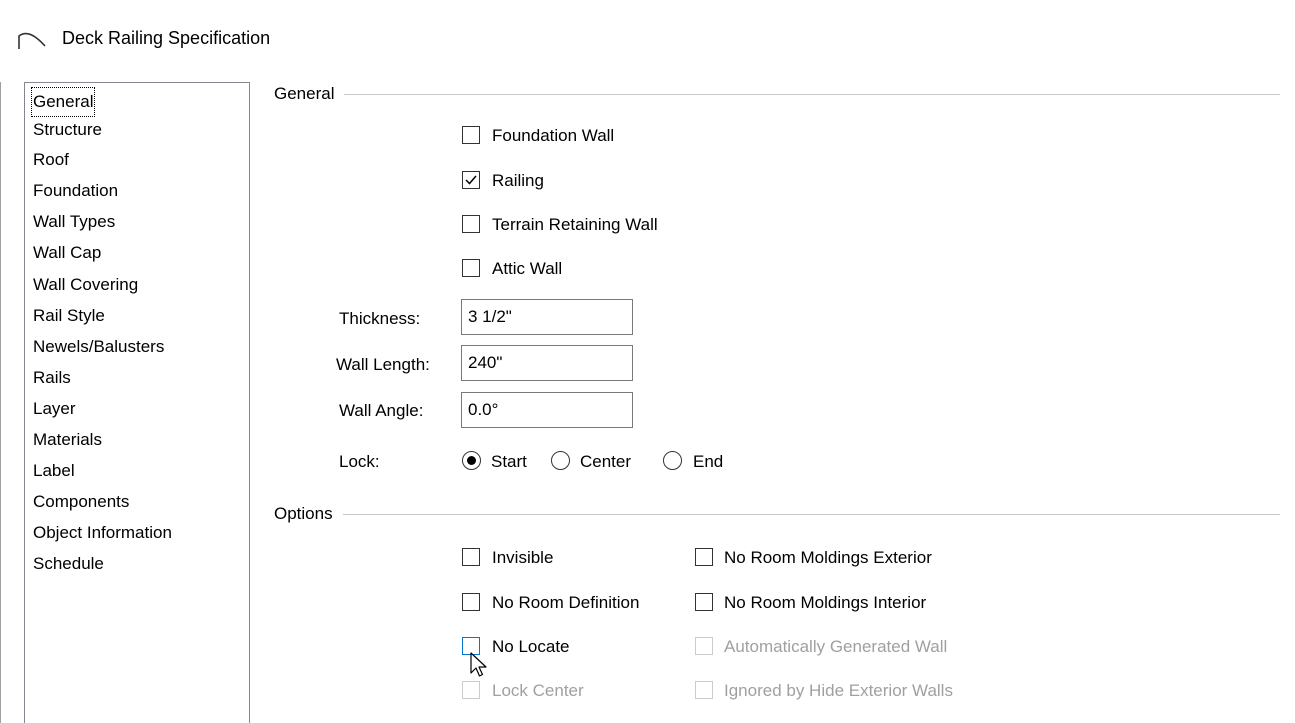  Describe the element at coordinates (102, 533) in the screenshot. I see `sidebar-item-object-information: Object Information` at that location.